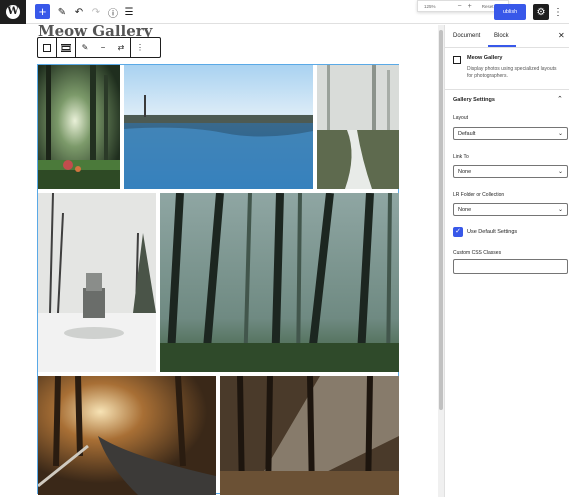  What do you see at coordinates (510, 133) in the screenshot?
I see `layout-select: Default ⌄` at bounding box center [510, 133].